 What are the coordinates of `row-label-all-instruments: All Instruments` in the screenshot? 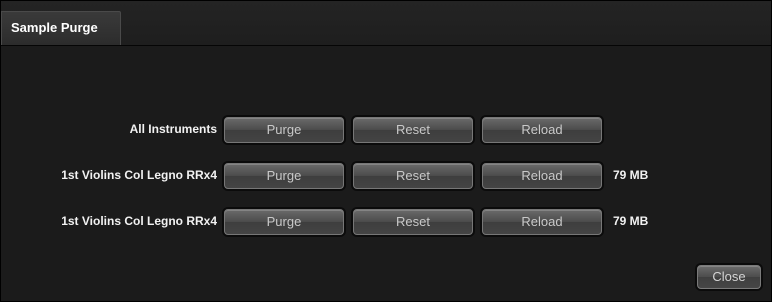 It's located at (173, 129).